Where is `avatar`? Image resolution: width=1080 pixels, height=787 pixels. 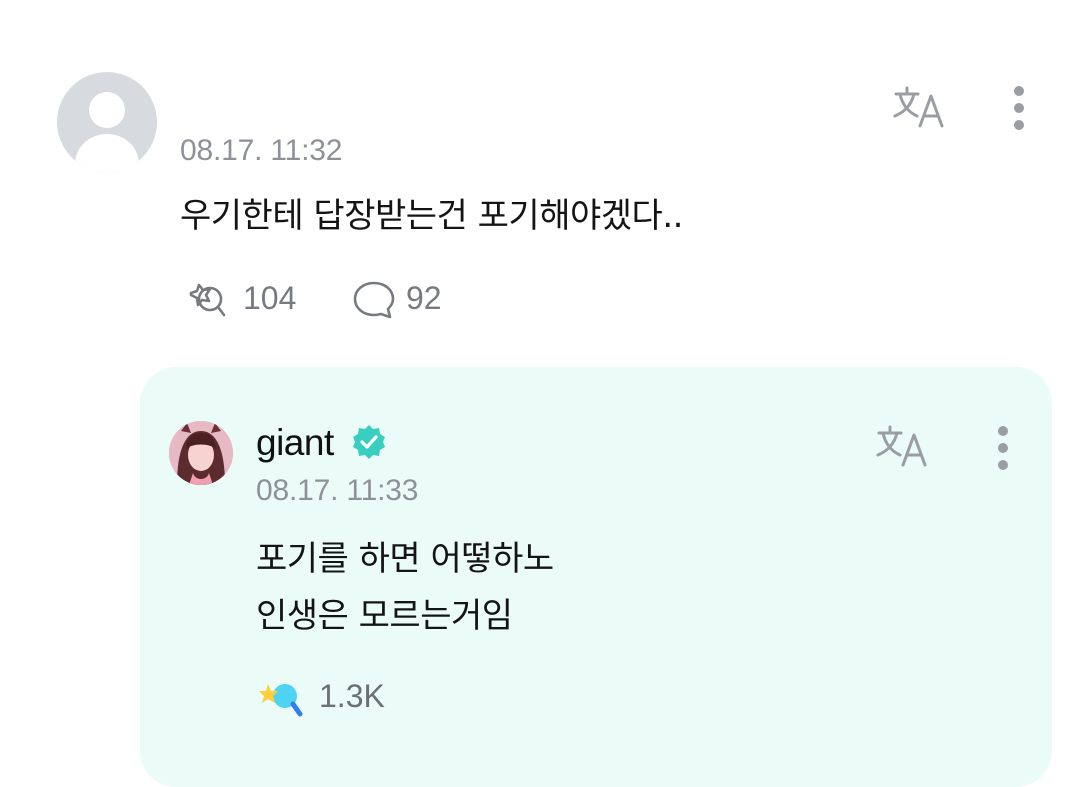 avatar is located at coordinates (107, 122).